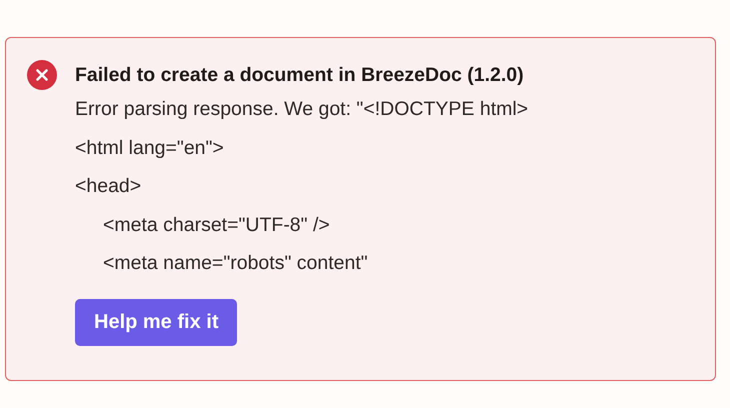 This screenshot has height=408, width=730. Describe the element at coordinates (300, 75) in the screenshot. I see `alert-title: Failed to create a document in BreezeDoc (1.2.0)` at that location.